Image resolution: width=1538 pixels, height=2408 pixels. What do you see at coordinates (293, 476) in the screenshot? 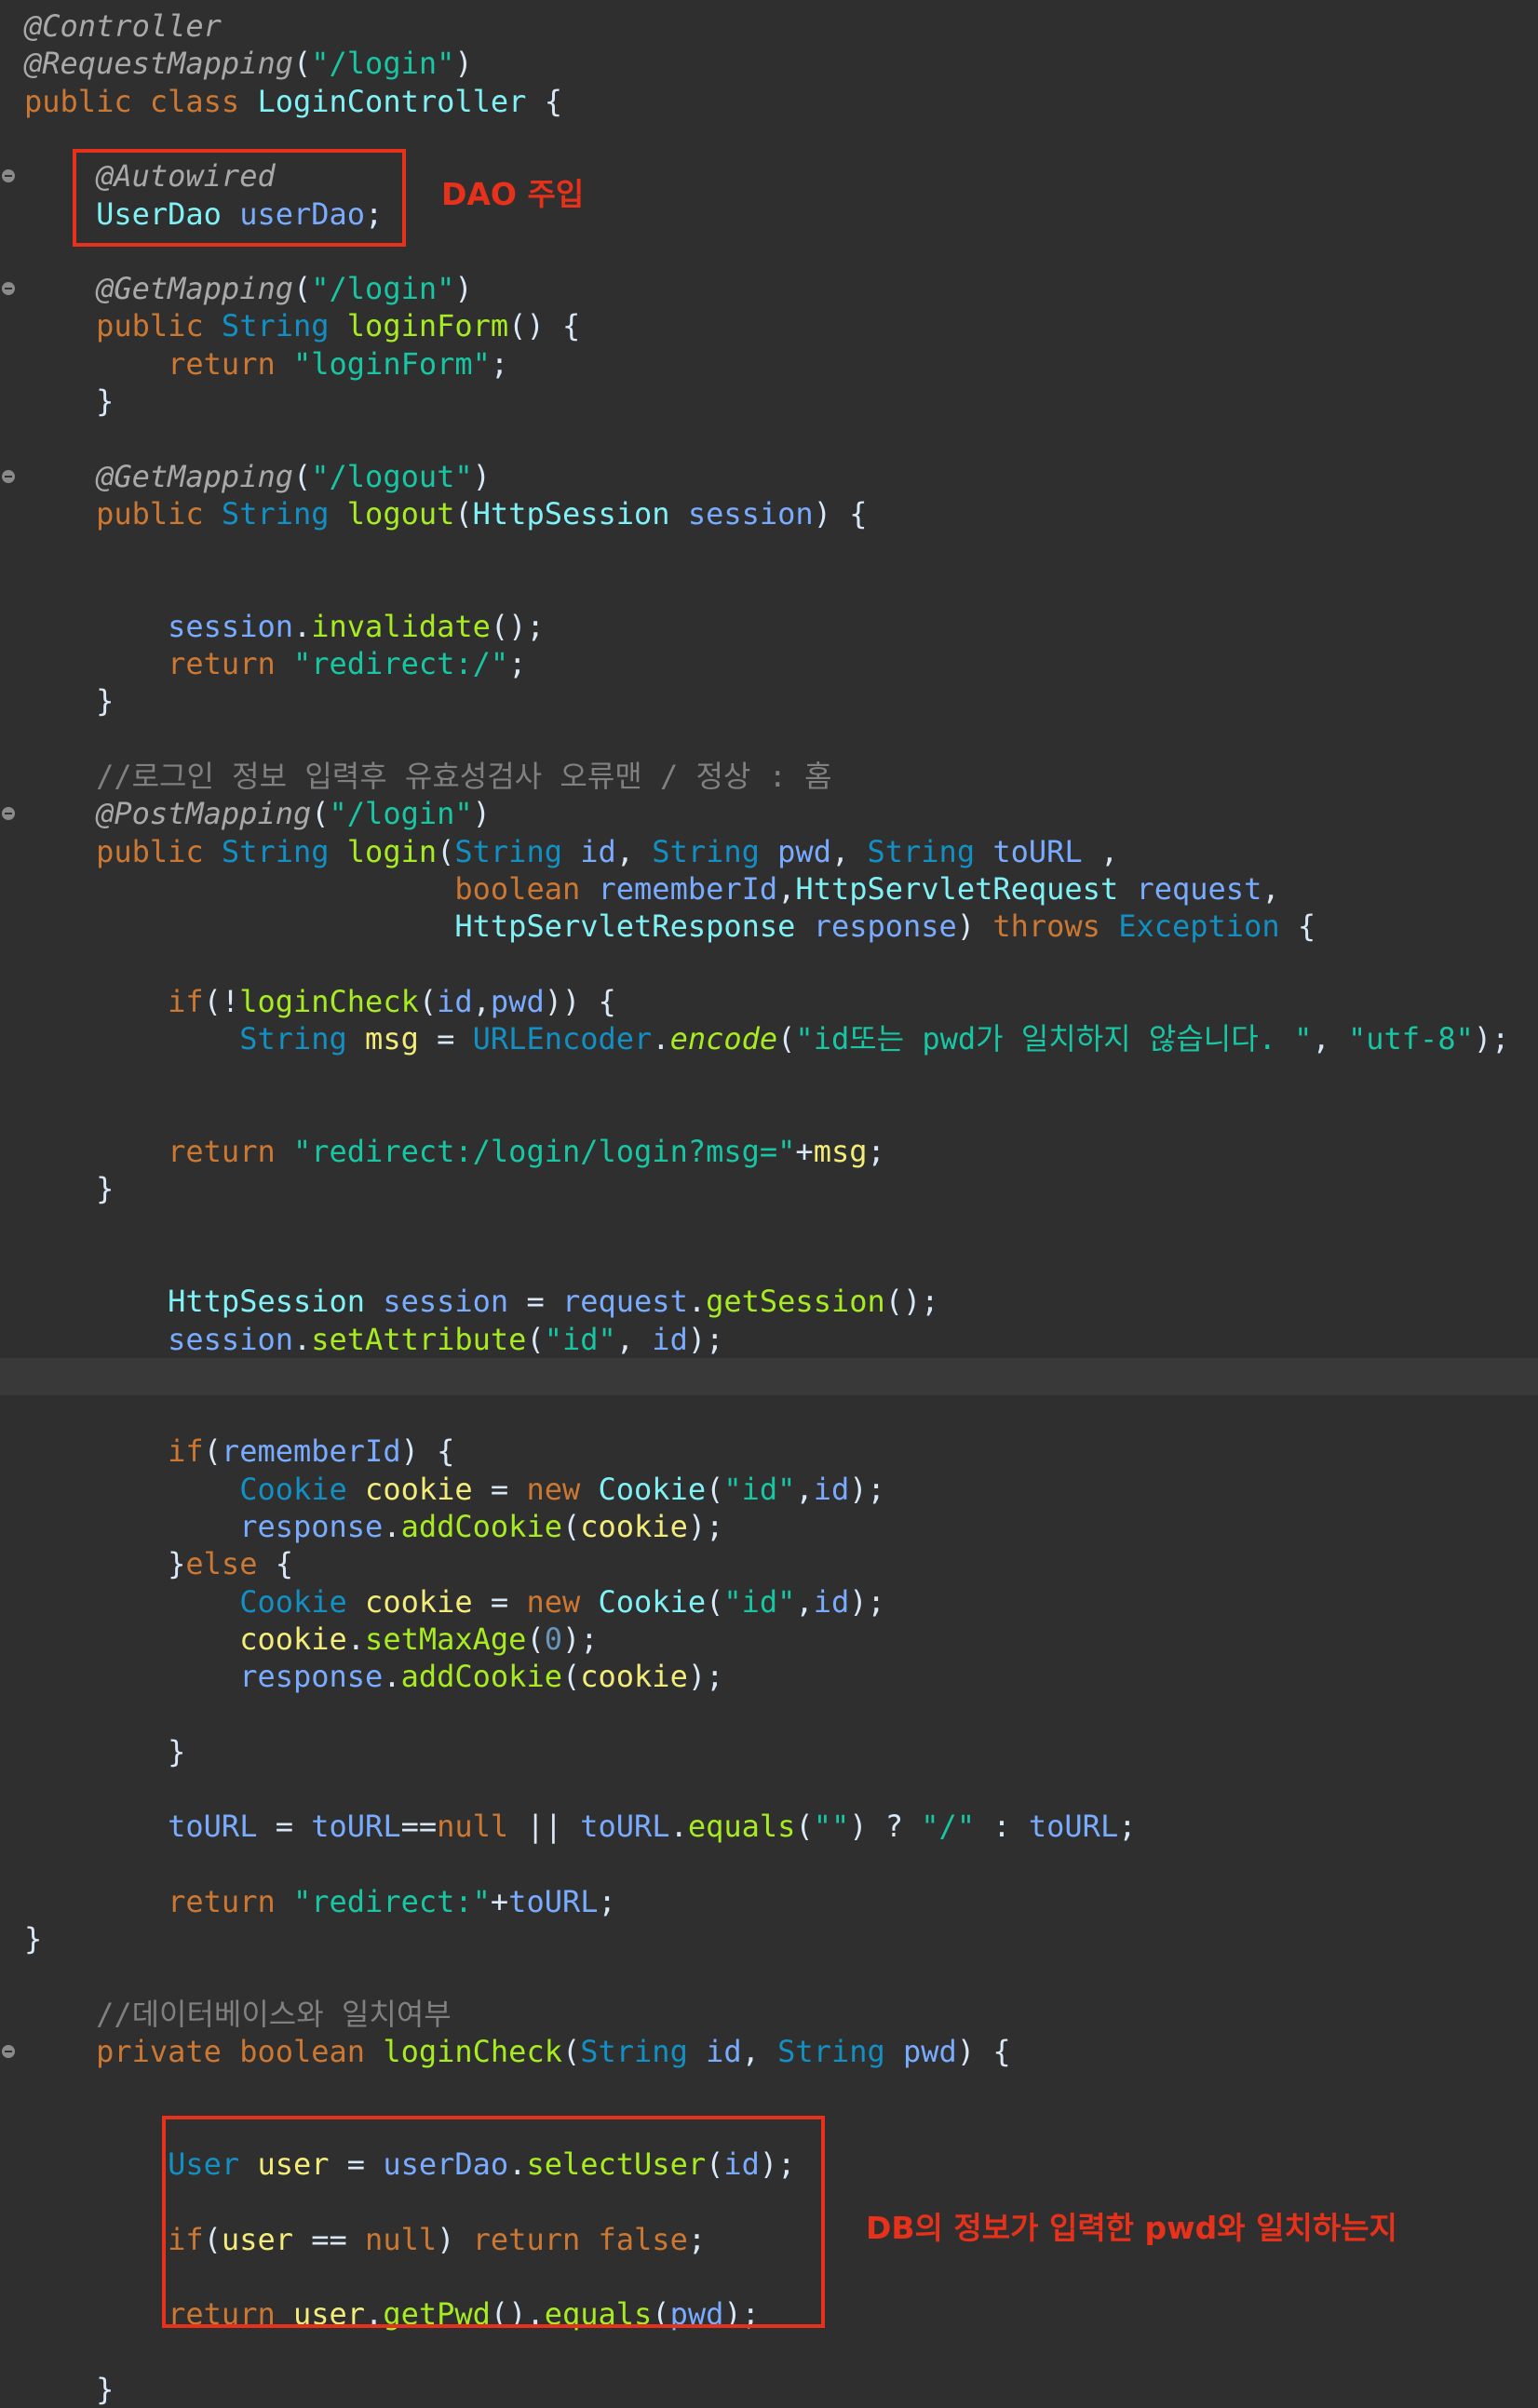
I see `code-line-text: @GetMapping("/logout")` at bounding box center [293, 476].